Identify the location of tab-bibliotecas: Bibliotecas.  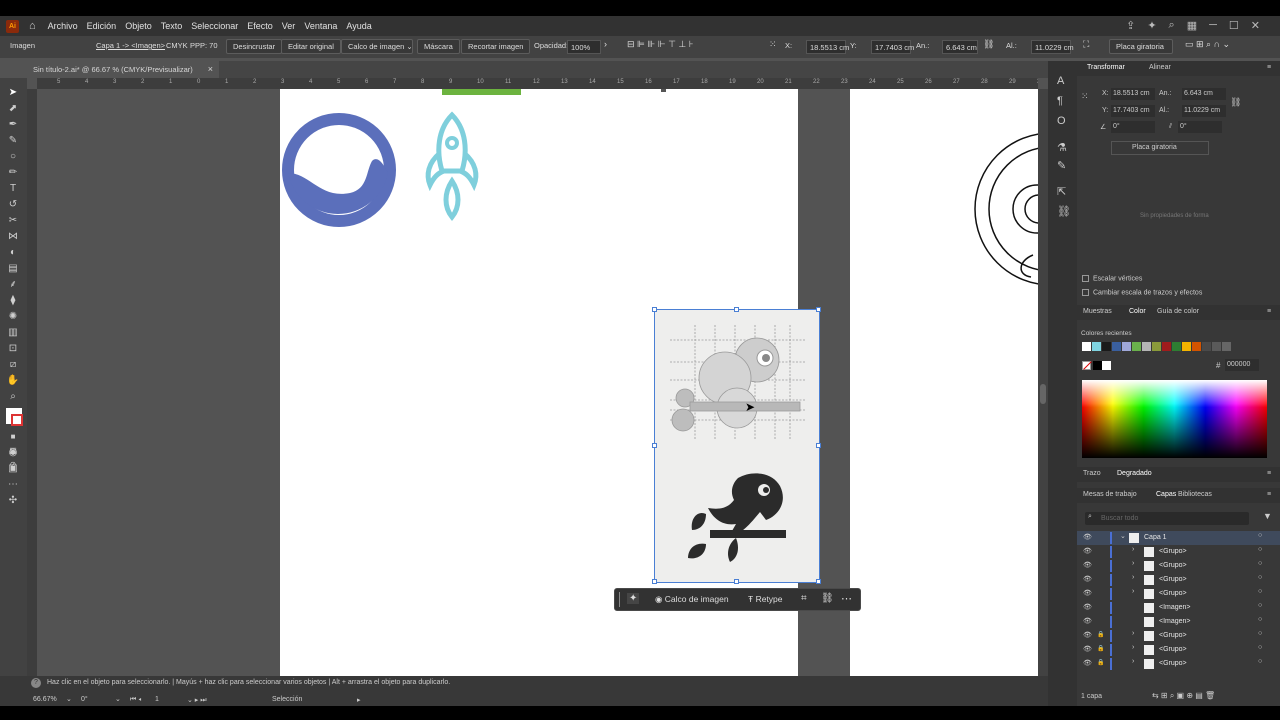
(1195, 494).